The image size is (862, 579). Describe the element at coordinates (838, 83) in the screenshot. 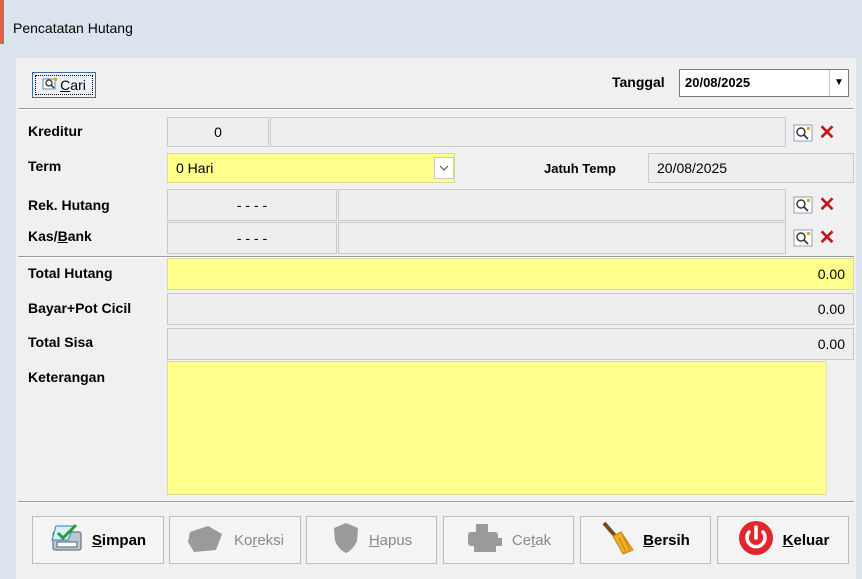

I see `chevron-down-icon: ▼` at that location.